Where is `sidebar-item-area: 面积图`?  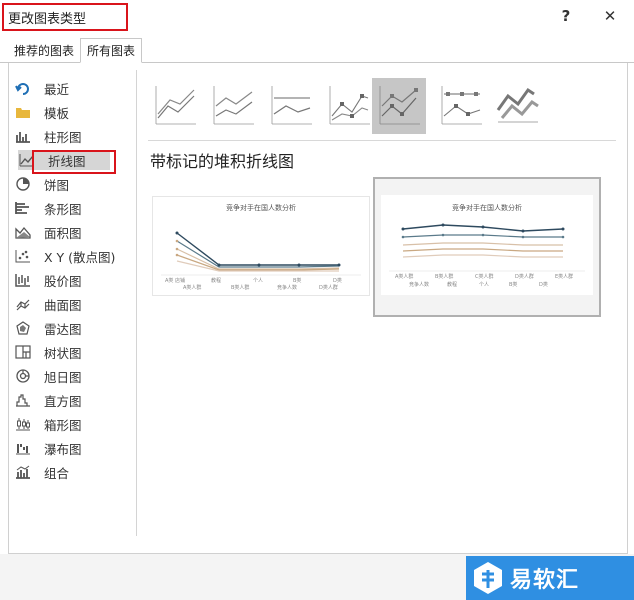 sidebar-item-area: 面积图 is located at coordinates (69, 232).